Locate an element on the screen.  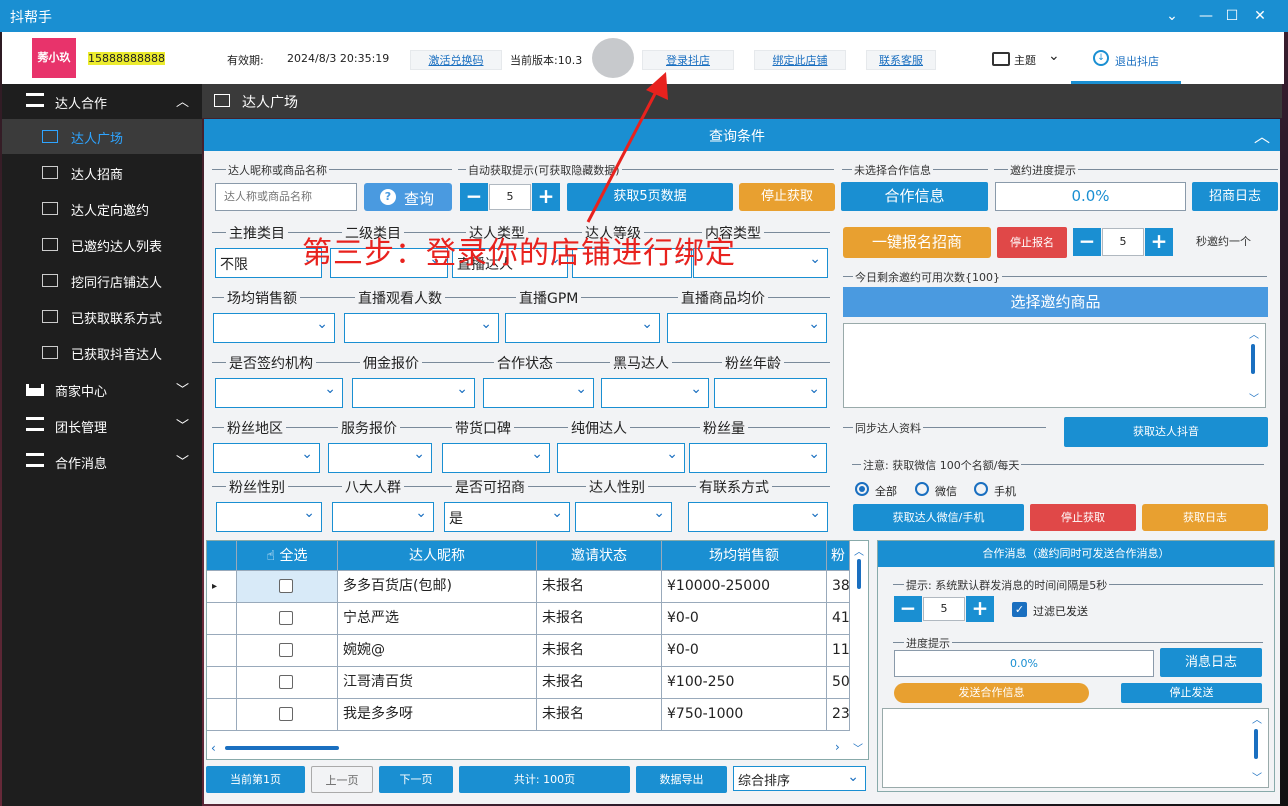
header-fans: 粉 is located at coordinates (838, 556).